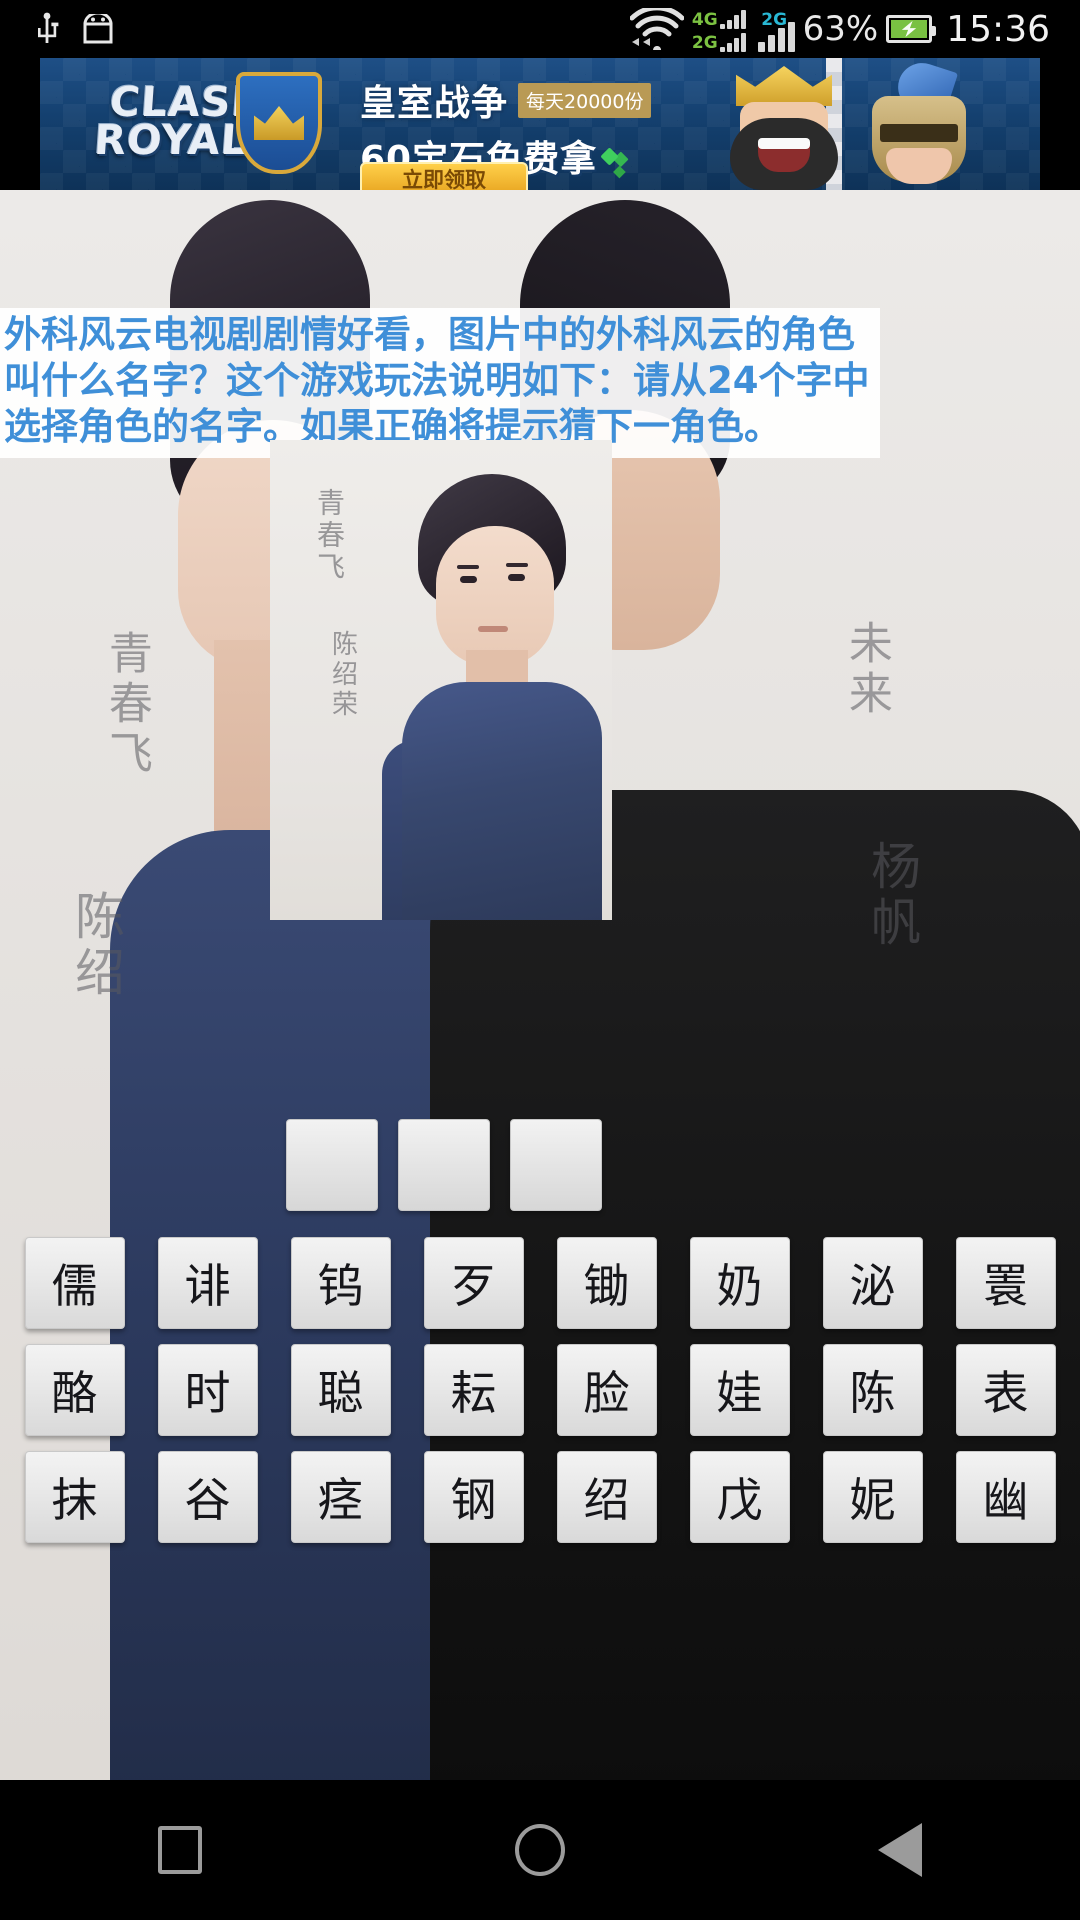 The width and height of the screenshot is (1080, 1920). Describe the element at coordinates (866, 670) in the screenshot. I see `background-calligraphy-right: 未来` at that location.